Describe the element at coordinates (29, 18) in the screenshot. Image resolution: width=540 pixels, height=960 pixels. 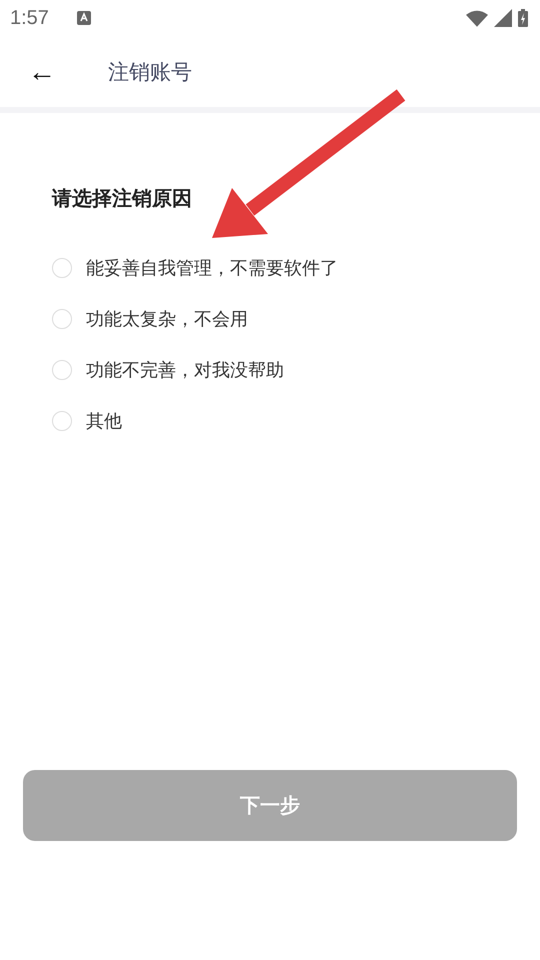
I see `status-time: 1:57` at that location.